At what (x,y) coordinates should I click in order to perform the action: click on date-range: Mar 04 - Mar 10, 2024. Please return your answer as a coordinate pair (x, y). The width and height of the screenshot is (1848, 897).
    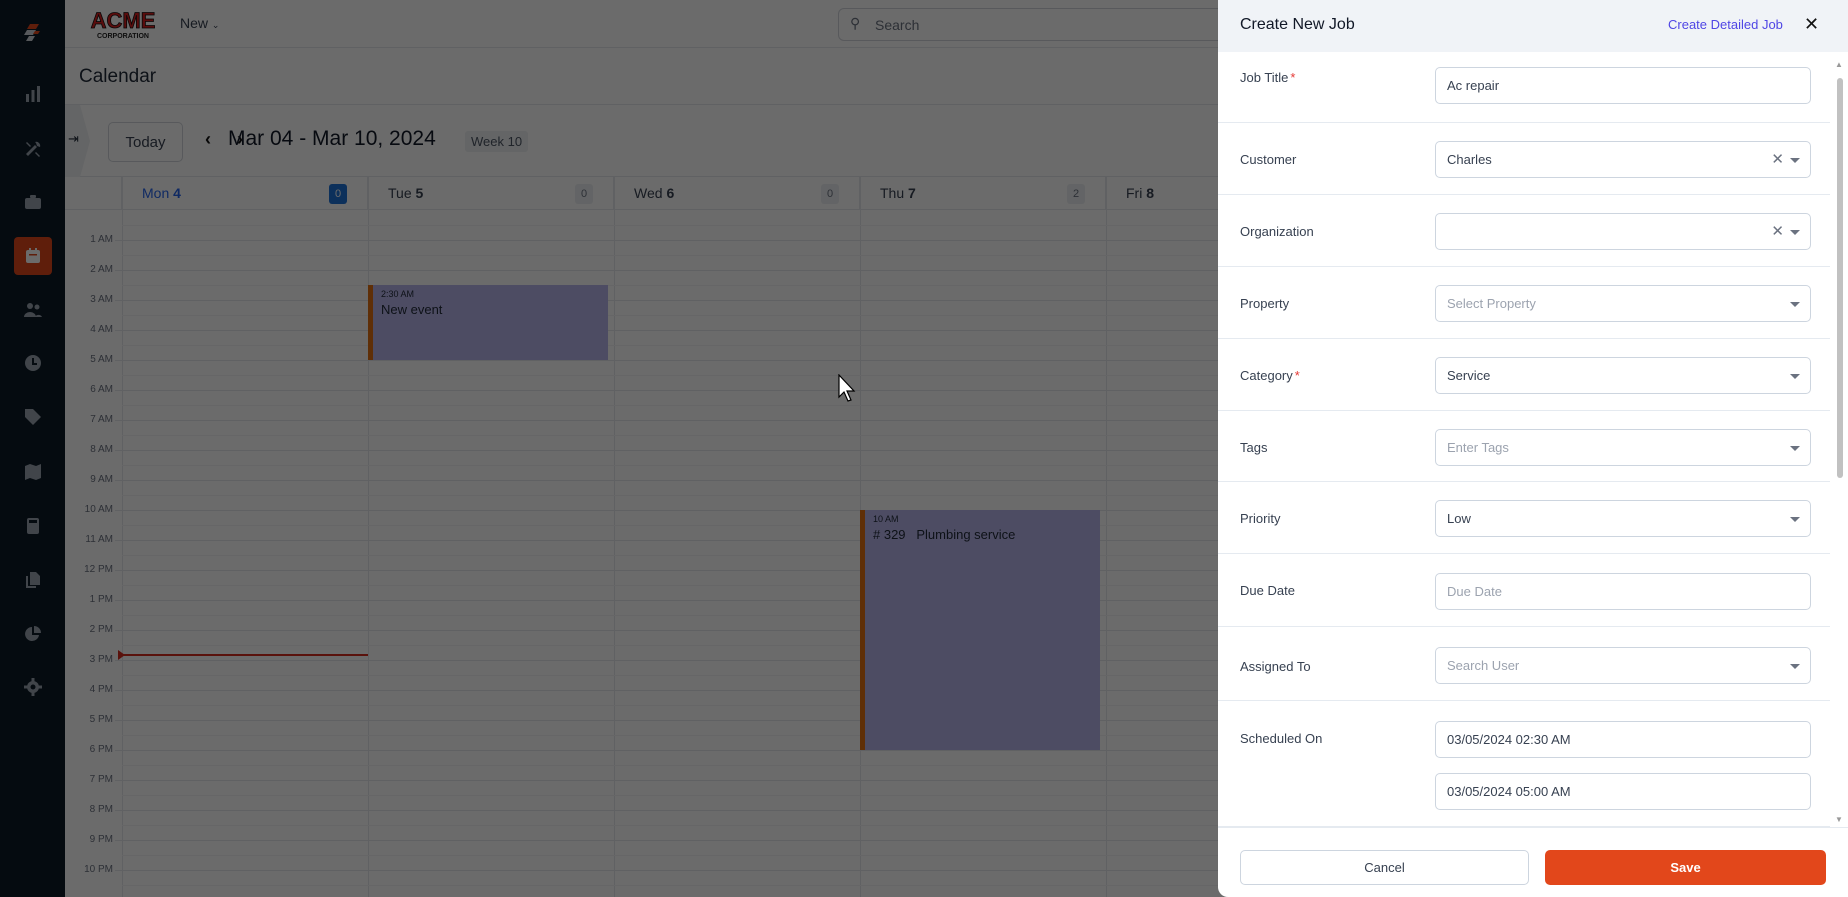
    Looking at the image, I should click on (332, 138).